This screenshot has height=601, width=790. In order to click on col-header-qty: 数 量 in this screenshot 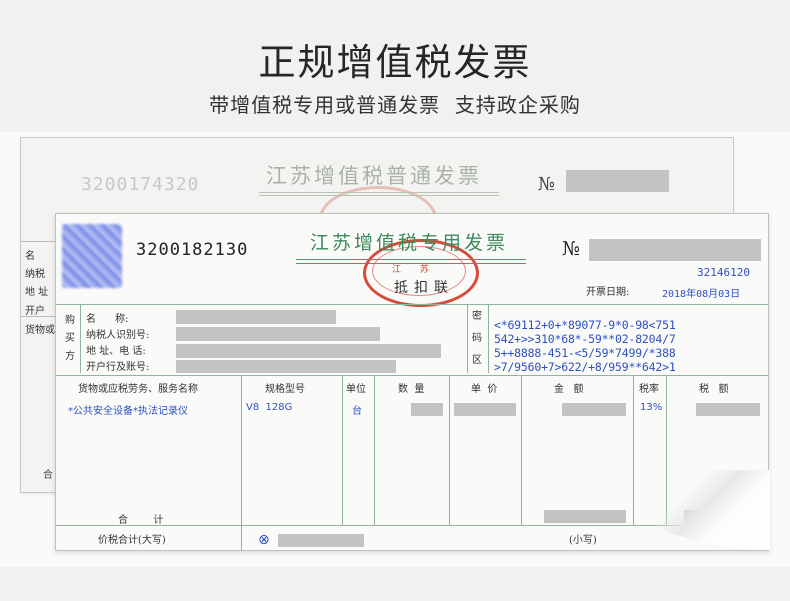, I will do `click(411, 389)`.